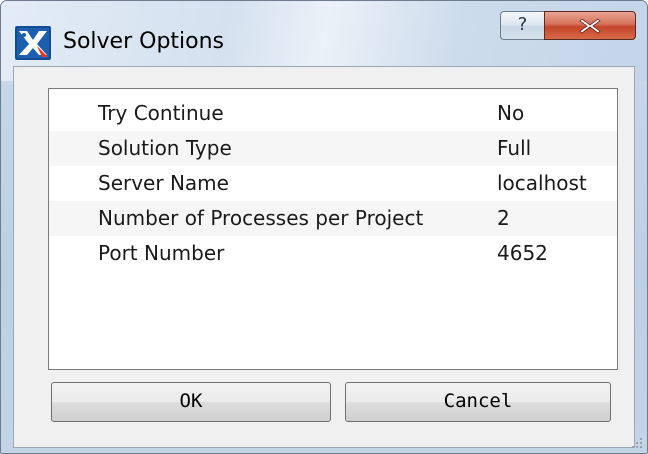  I want to click on option-name: Solution Type, so click(165, 148).